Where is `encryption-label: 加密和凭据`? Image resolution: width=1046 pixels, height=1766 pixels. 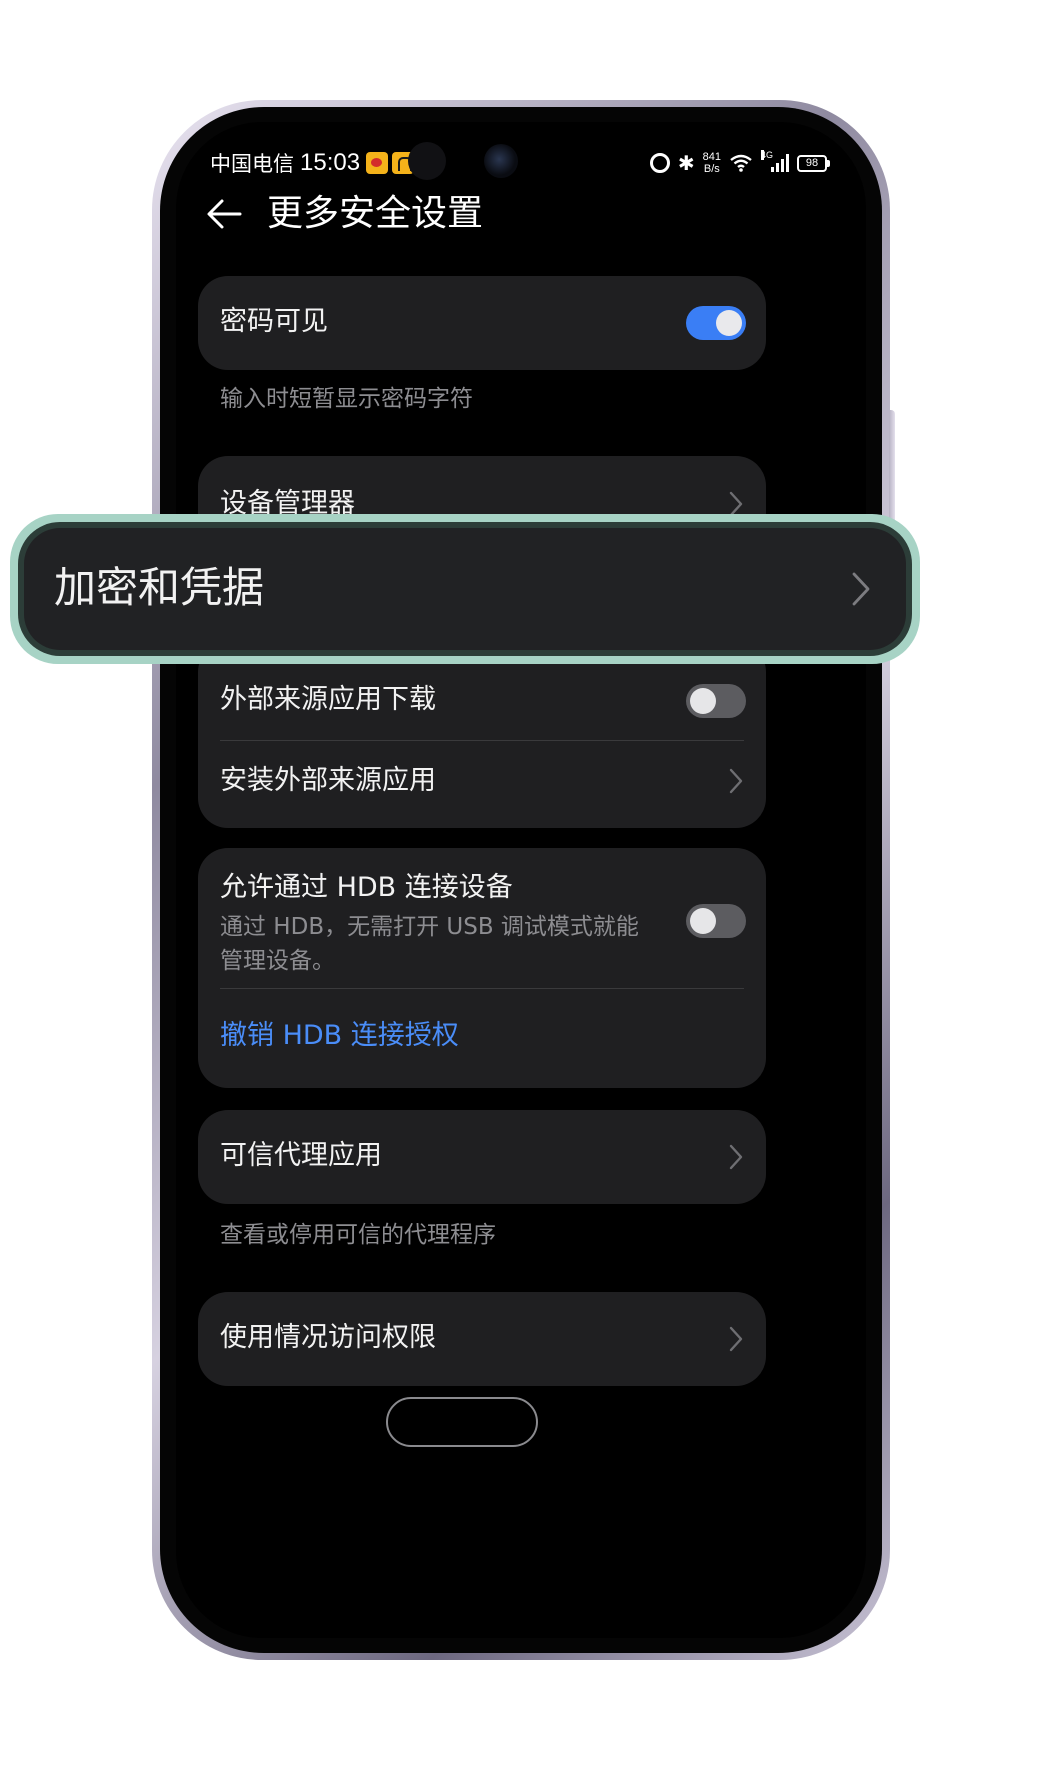 encryption-label: 加密和凭据 is located at coordinates (159, 587).